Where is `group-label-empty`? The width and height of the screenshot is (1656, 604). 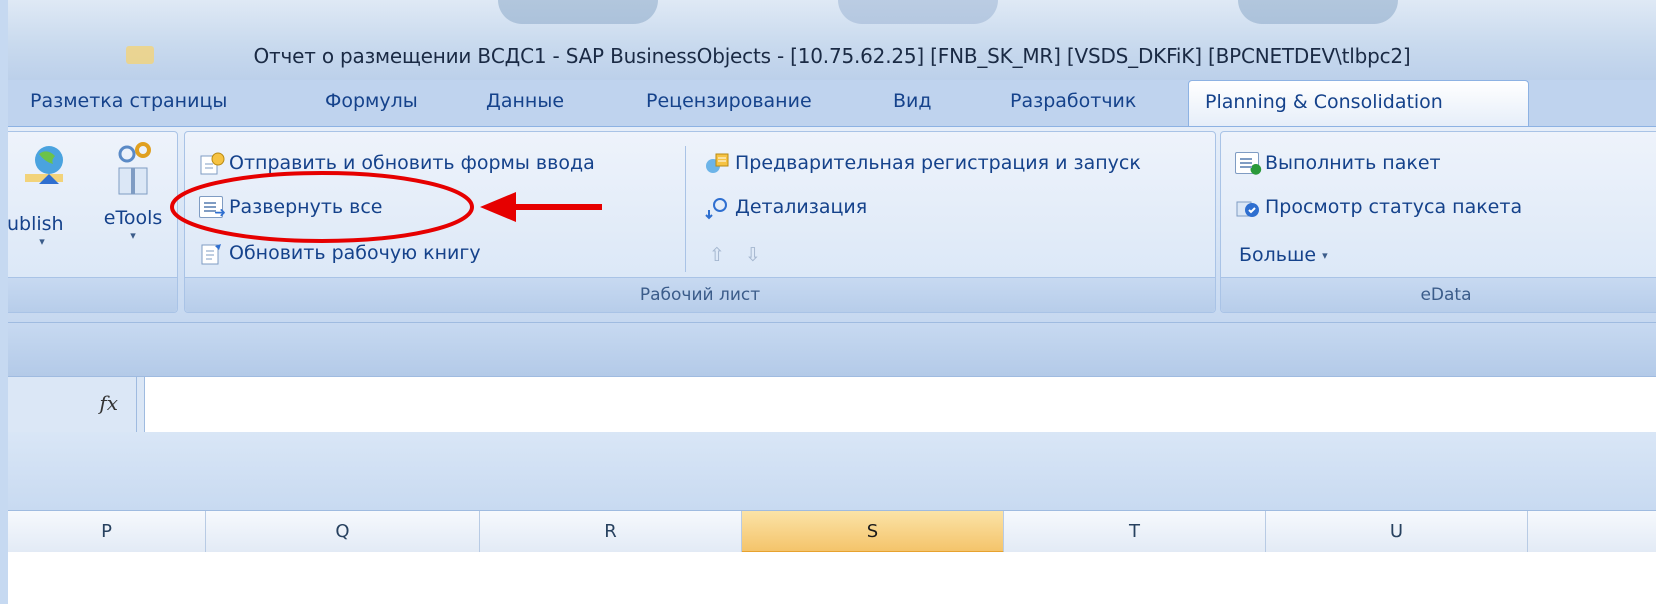 group-label-empty is located at coordinates (91, 294).